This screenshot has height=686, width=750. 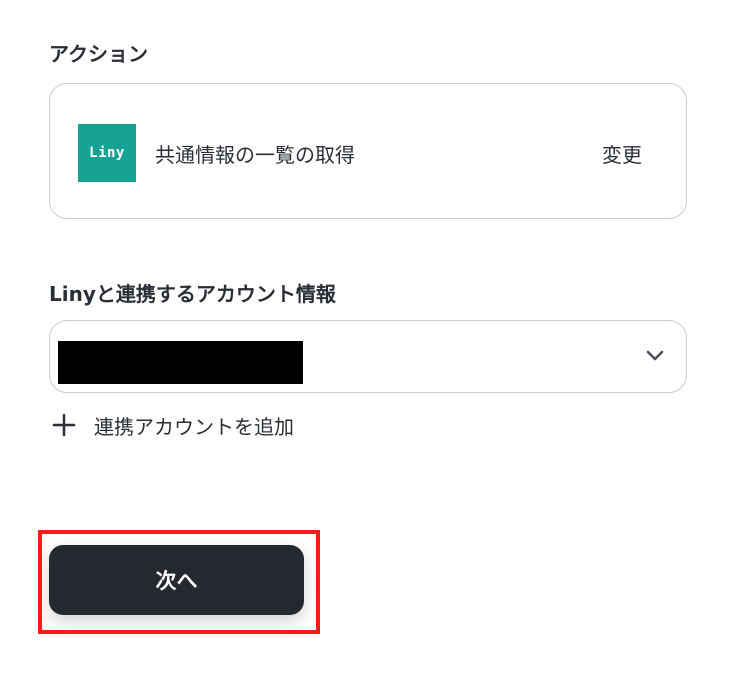 I want to click on liny-logo: Liny, so click(x=107, y=153).